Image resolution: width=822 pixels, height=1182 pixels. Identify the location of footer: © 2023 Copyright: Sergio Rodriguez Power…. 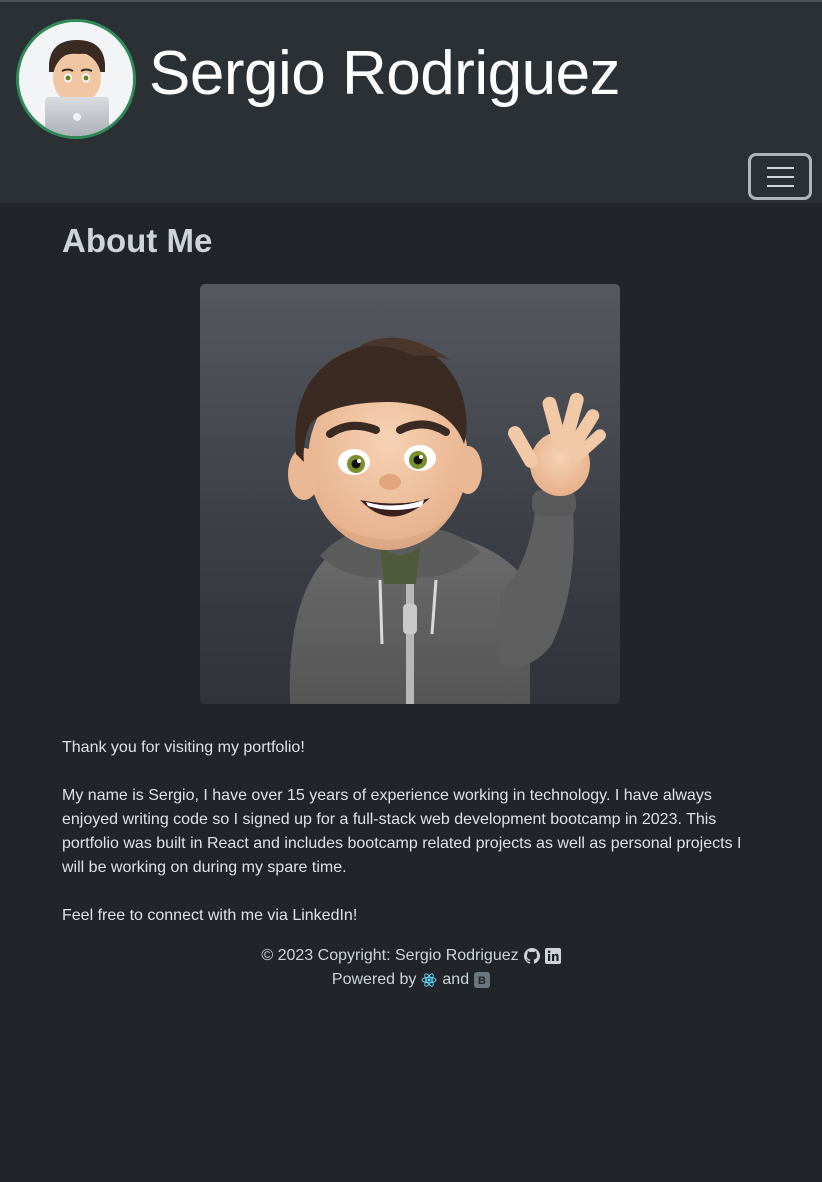
(411, 968).